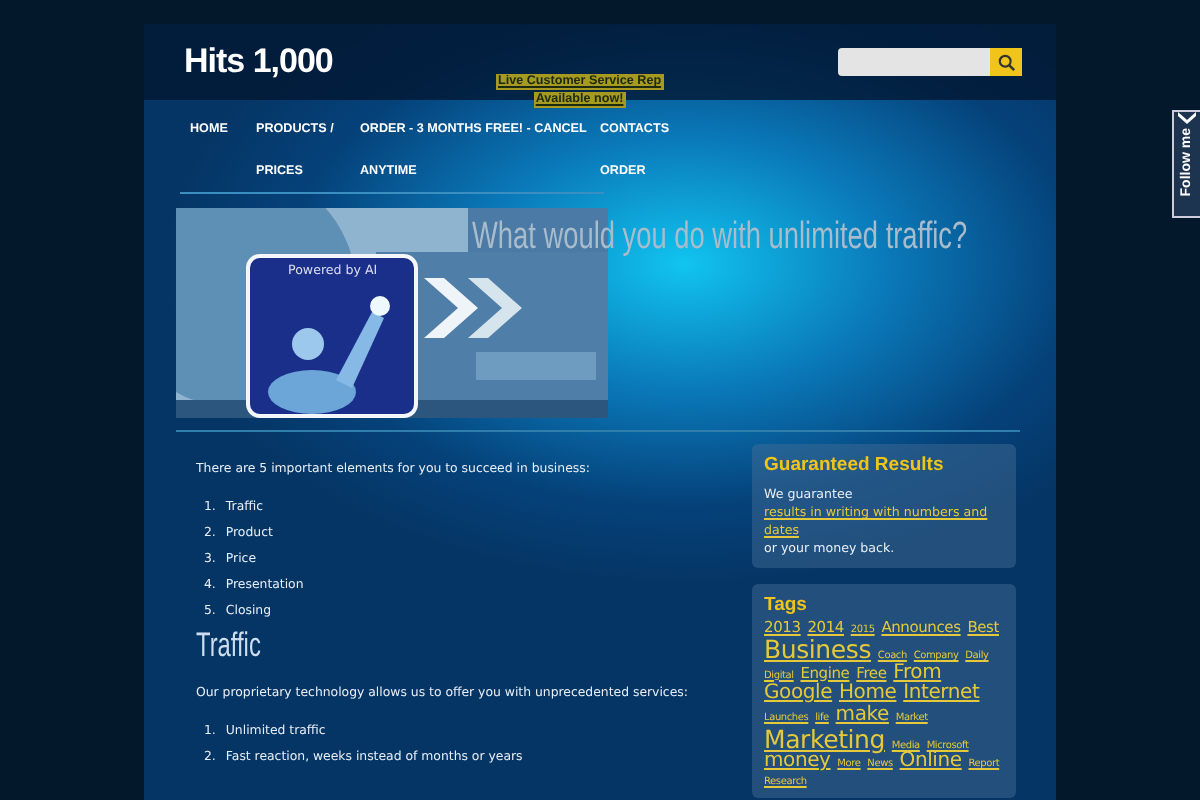 This screenshot has width=1200, height=800. I want to click on card-title: Guaranteed Results, so click(855, 465).